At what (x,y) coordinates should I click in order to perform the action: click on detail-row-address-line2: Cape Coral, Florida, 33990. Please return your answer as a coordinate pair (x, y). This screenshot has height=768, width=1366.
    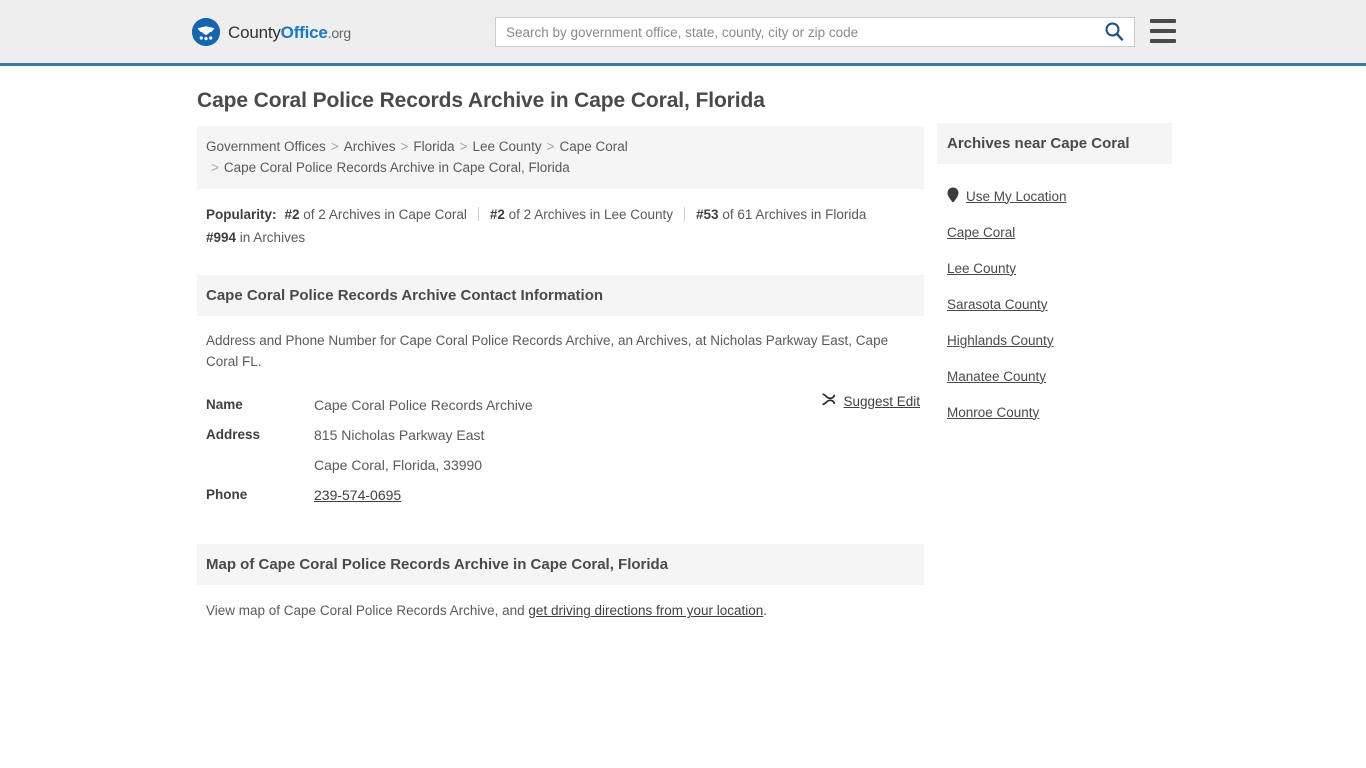
    Looking at the image, I should click on (560, 465).